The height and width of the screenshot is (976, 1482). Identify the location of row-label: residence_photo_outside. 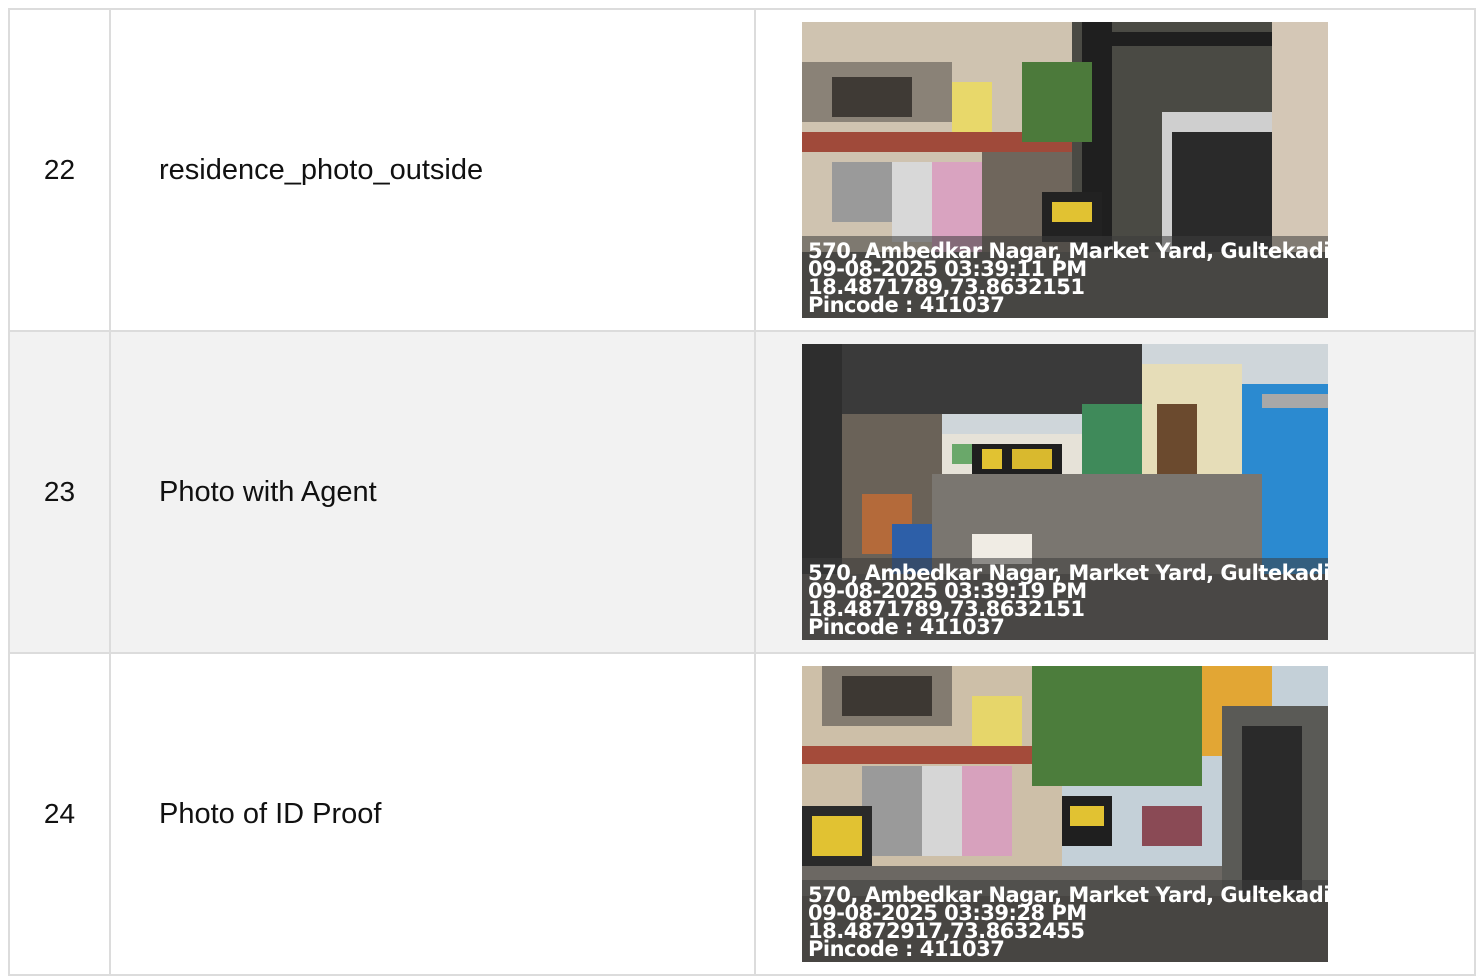
(433, 170).